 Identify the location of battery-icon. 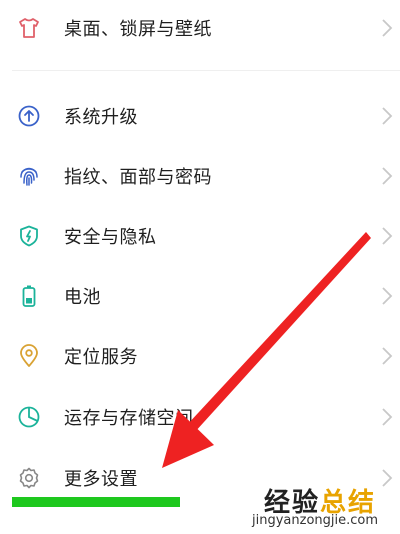
(29, 296).